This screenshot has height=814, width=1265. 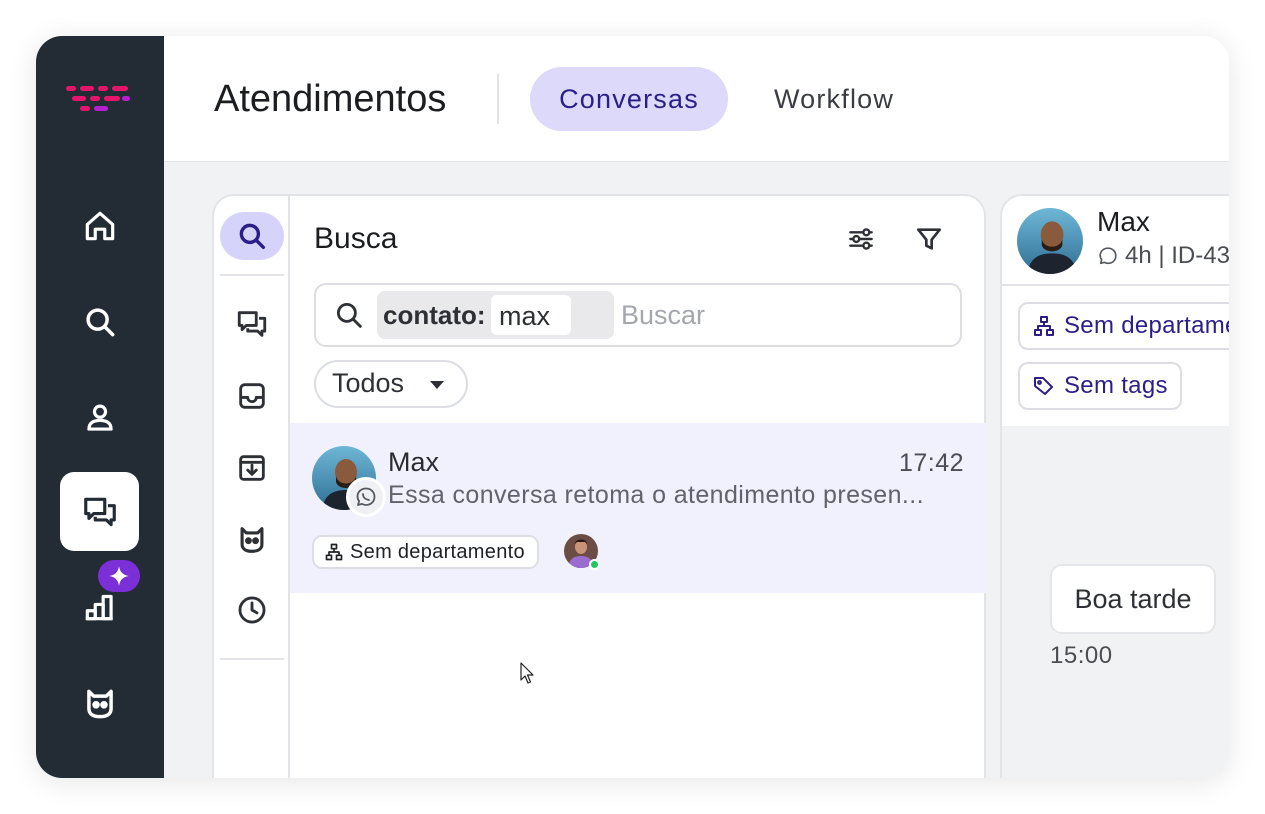 I want to click on search-input: contato: max Buscar, so click(x=638, y=315).